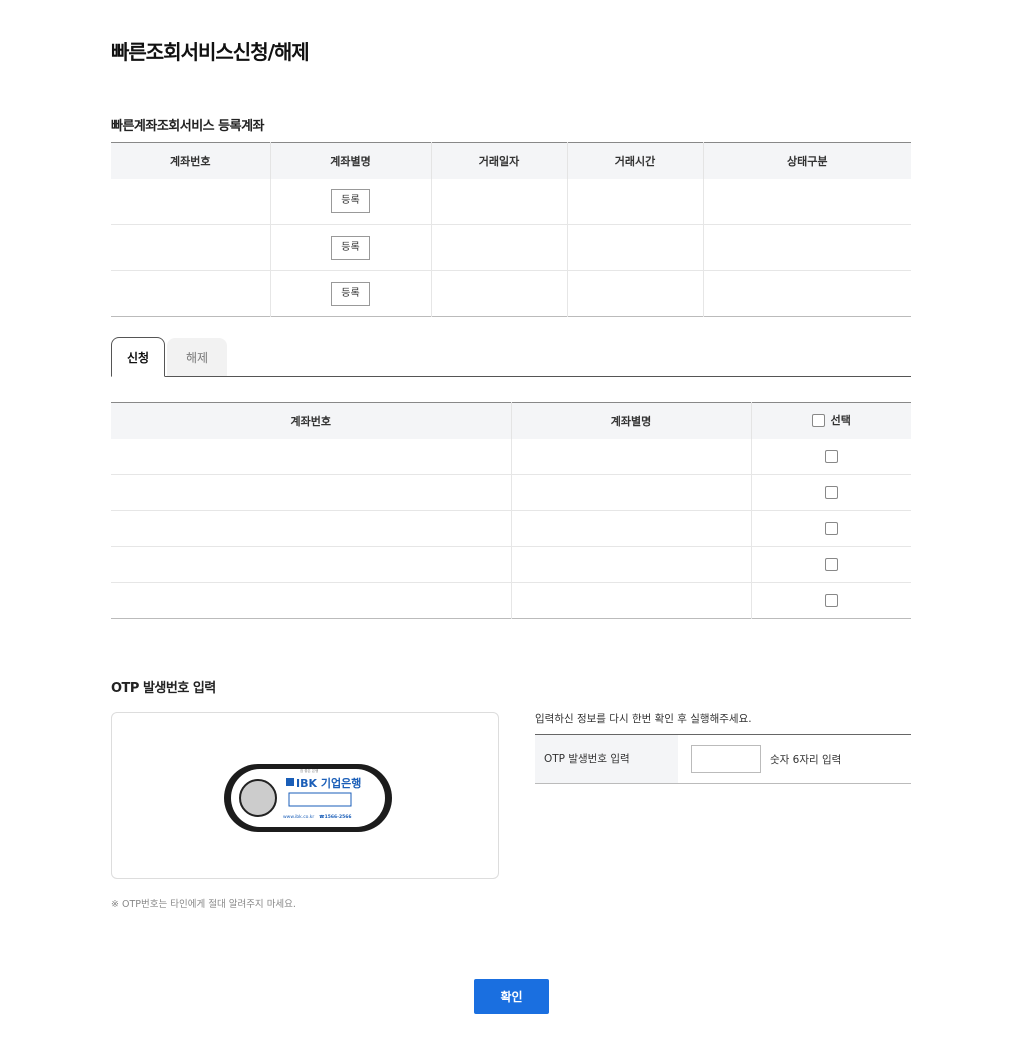 This screenshot has width=1022, height=1054. What do you see at coordinates (634, 160) in the screenshot?
I see `col-transaction-time: 거래시간` at bounding box center [634, 160].